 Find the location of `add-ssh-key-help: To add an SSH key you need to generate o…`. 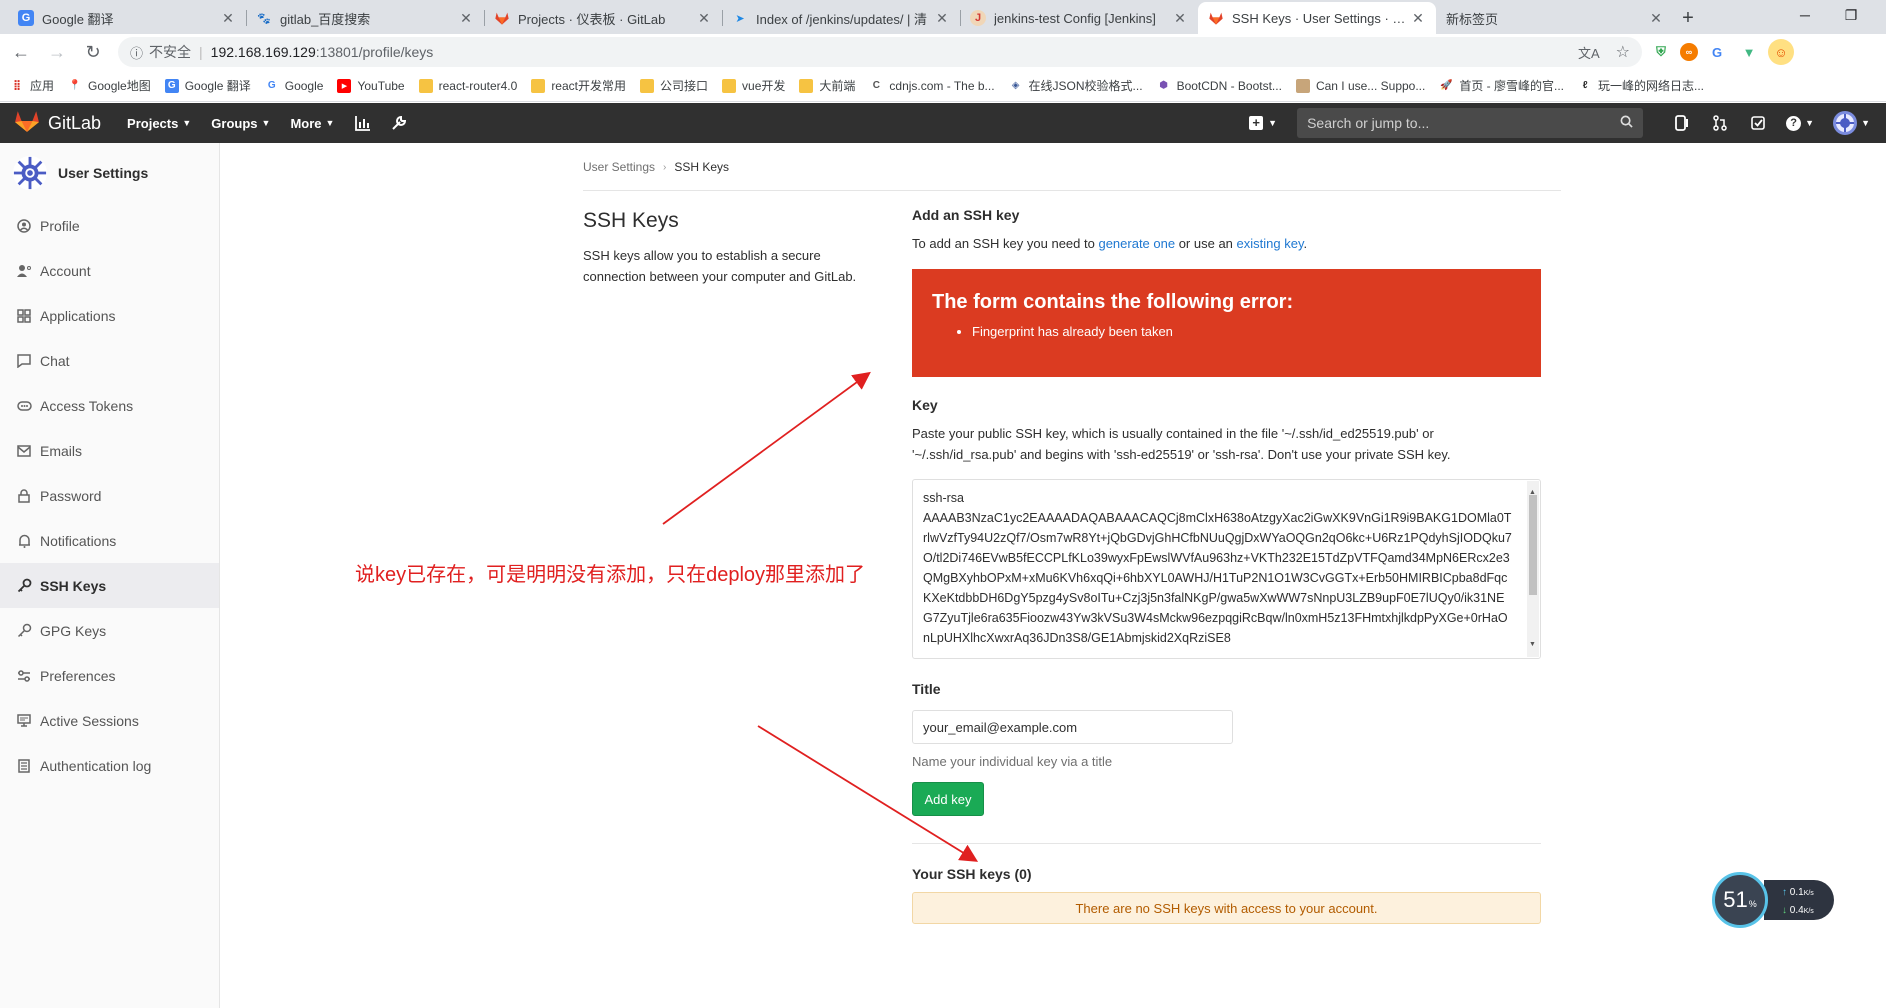

add-ssh-key-help: To add an SSH key you need to generate o… is located at coordinates (1226, 243).